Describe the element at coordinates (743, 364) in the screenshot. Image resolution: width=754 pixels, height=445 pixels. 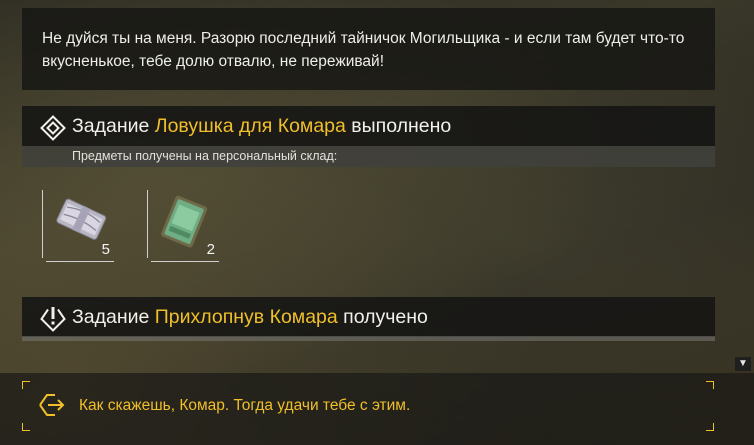
I see `scroll-down-icon: ▼` at that location.